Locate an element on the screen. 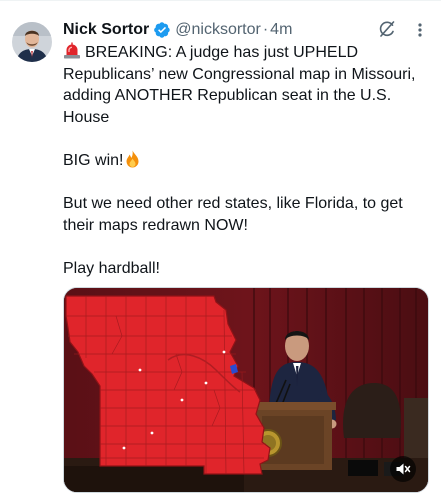  tweet-text-line2: BIG win! is located at coordinates (93, 160).